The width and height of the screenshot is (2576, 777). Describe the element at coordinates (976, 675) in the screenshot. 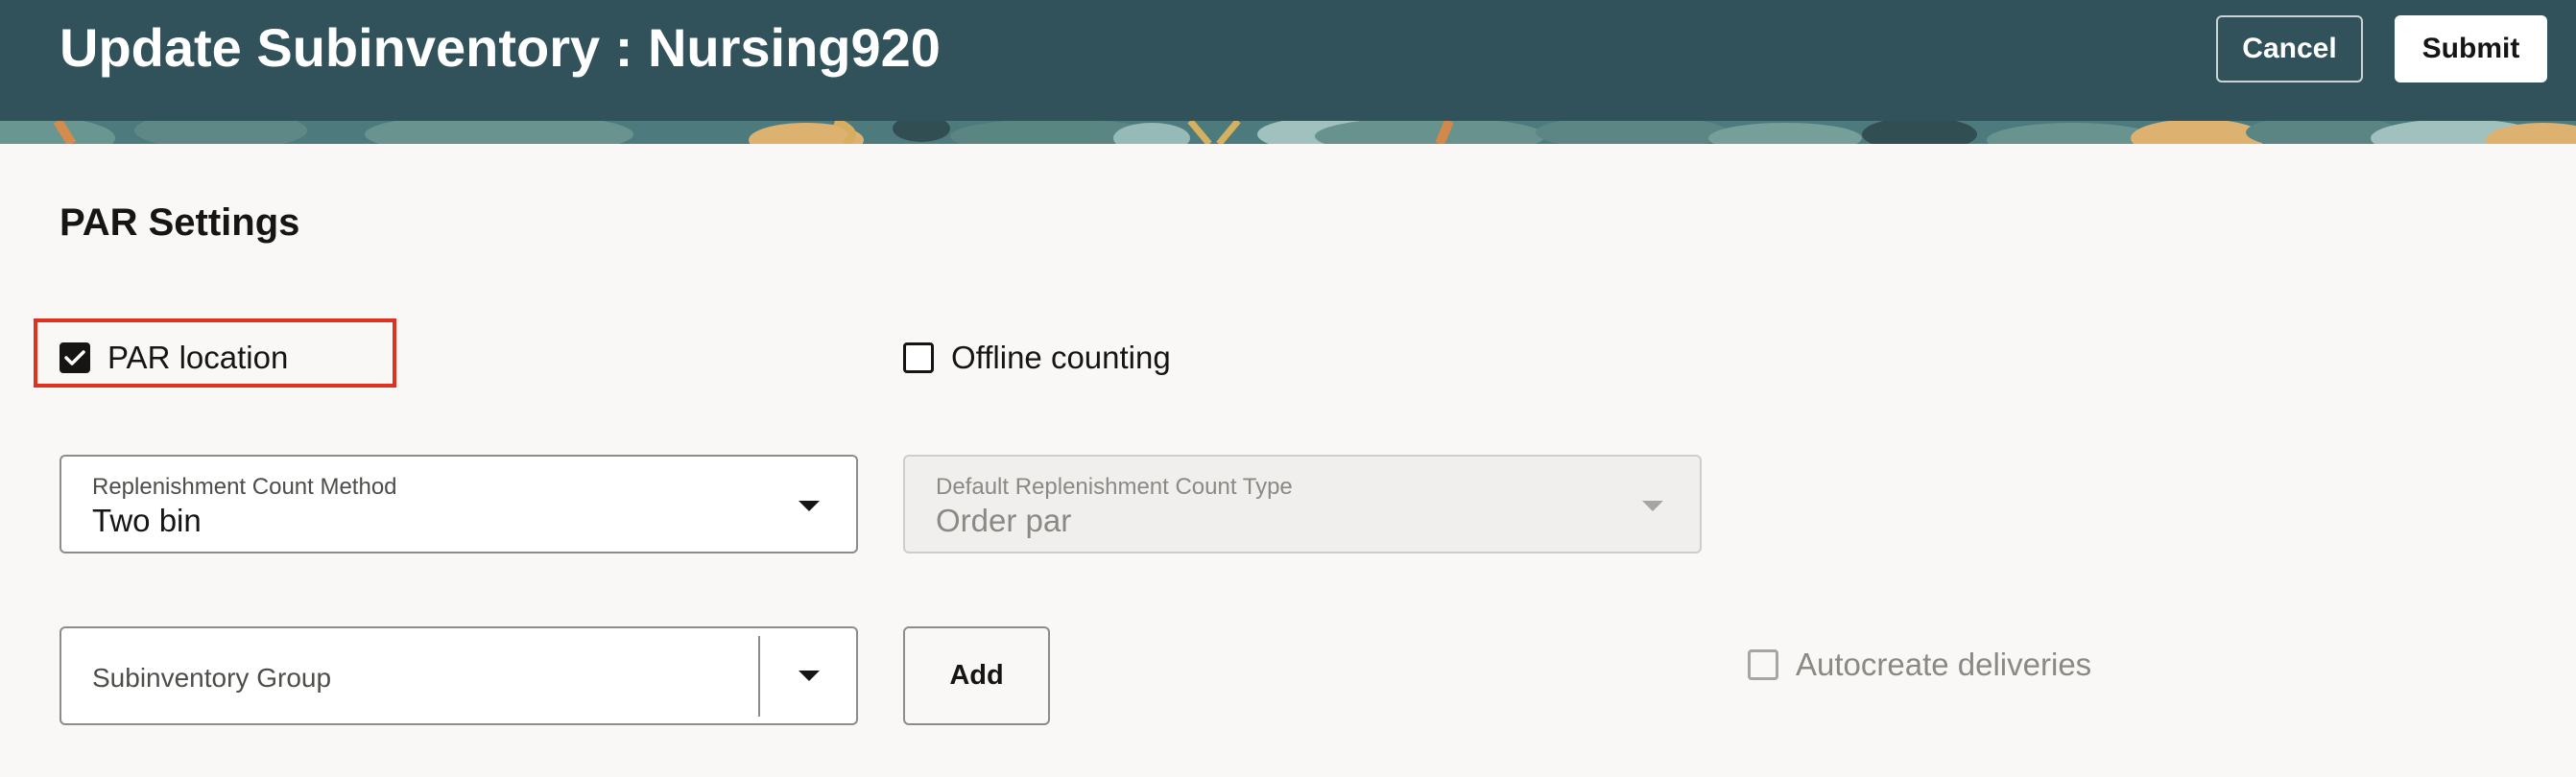

I see `add-button: Add` at that location.